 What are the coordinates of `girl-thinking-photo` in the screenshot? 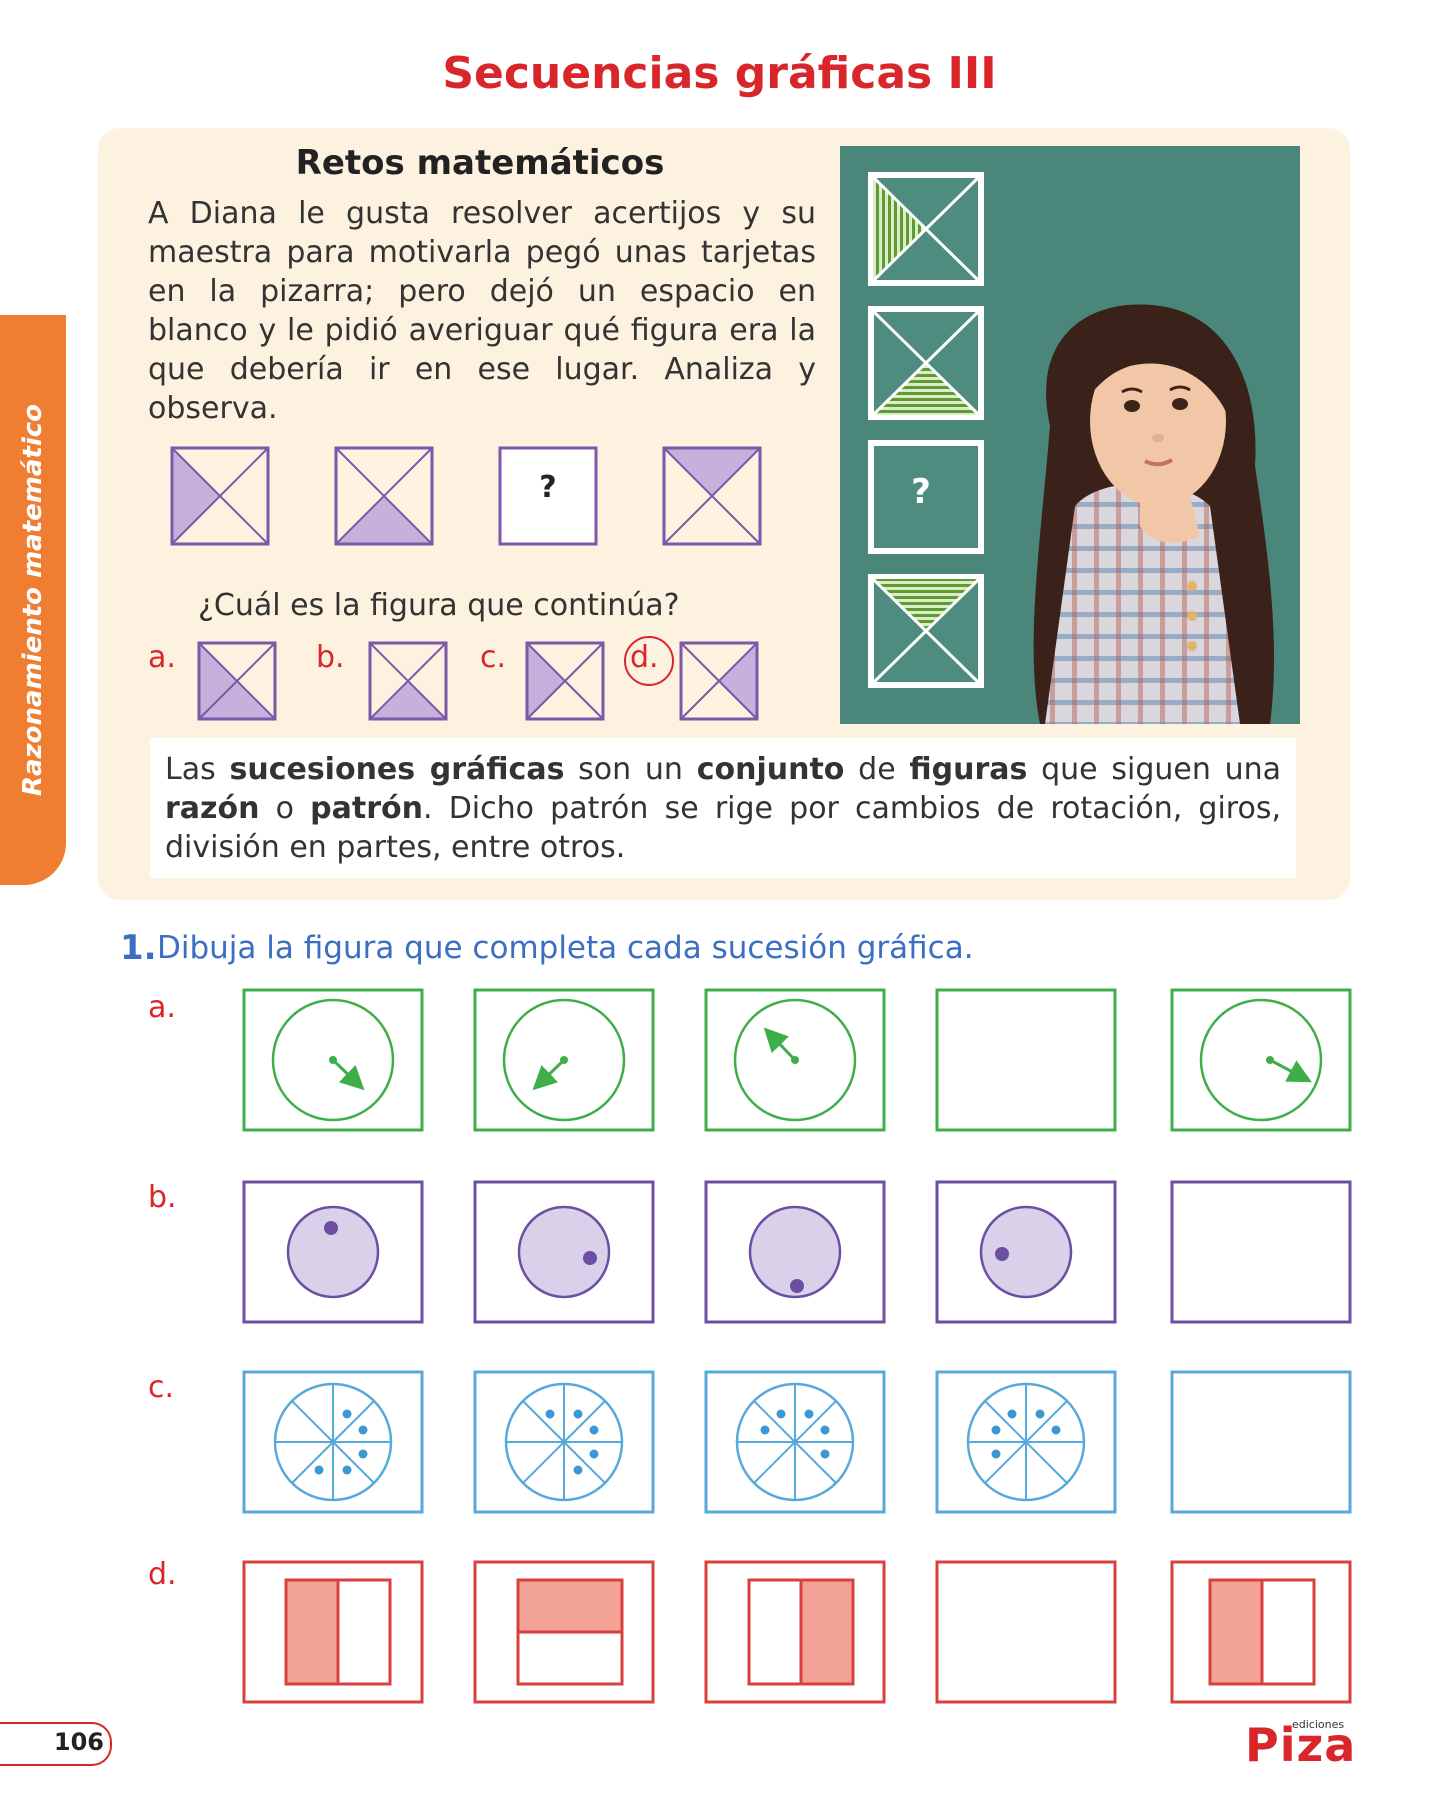 It's located at (1070, 435).